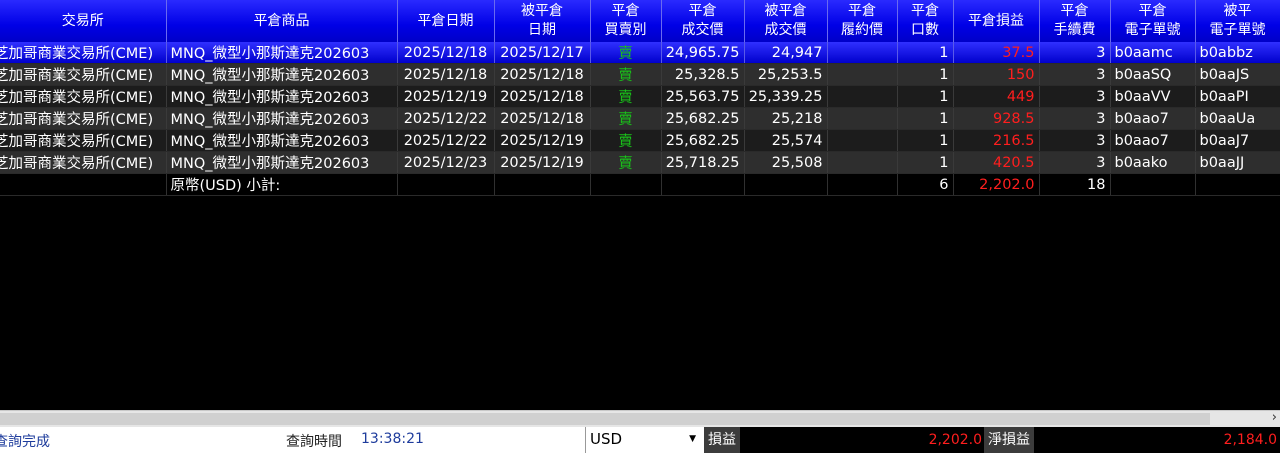 Image resolution: width=1280 pixels, height=453 pixels. What do you see at coordinates (1274, 417) in the screenshot?
I see `scroll-right-icon: ›` at bounding box center [1274, 417].